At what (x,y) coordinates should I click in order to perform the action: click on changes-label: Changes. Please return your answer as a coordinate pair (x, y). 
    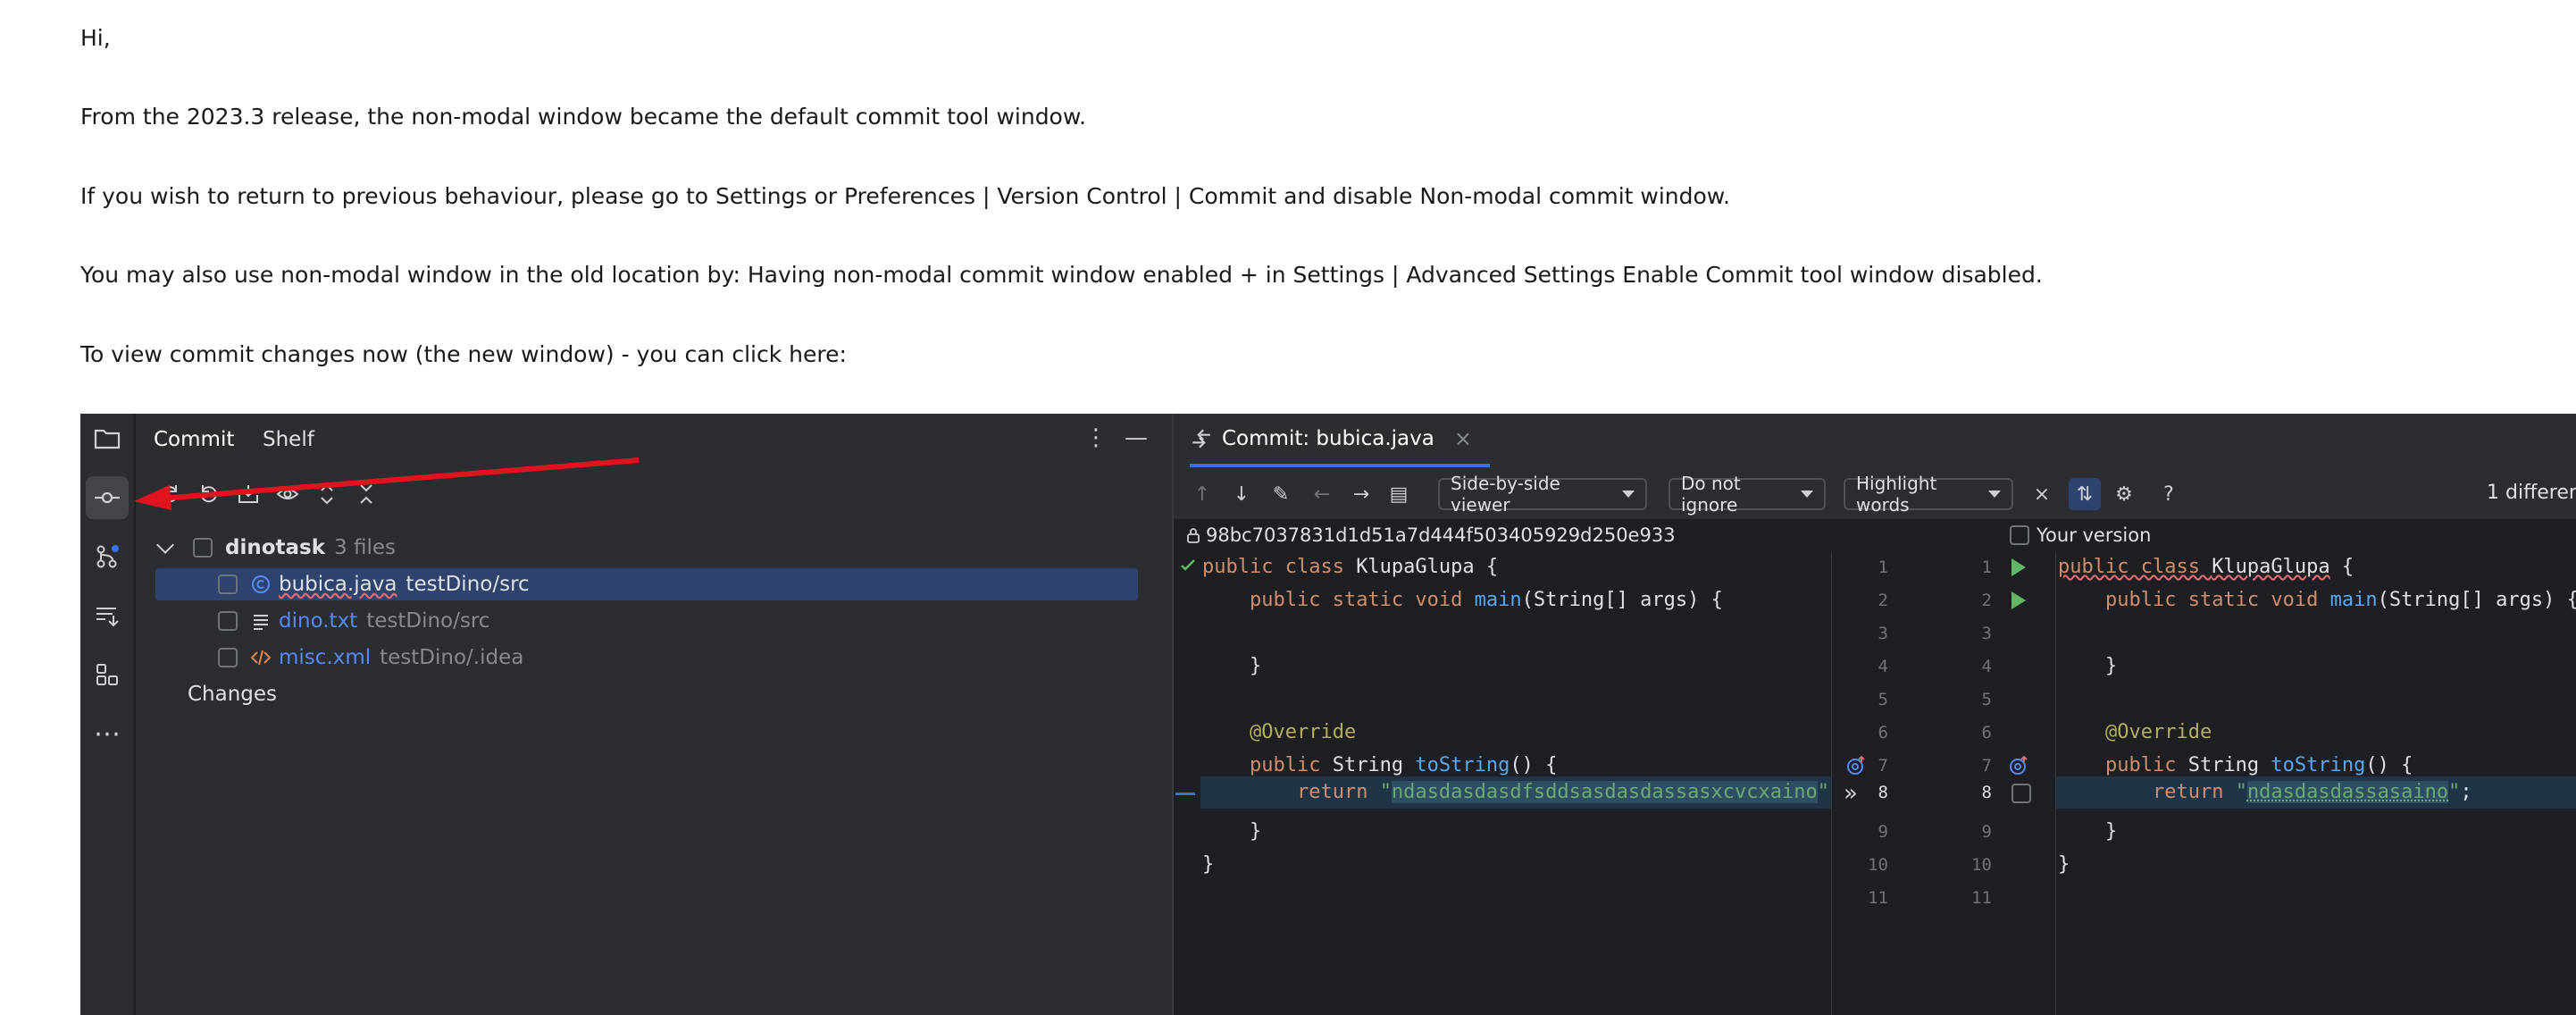
    Looking at the image, I should click on (233, 694).